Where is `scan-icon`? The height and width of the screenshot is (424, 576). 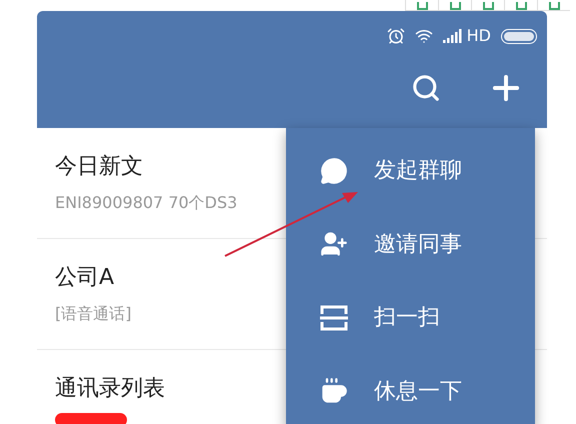
scan-icon is located at coordinates (334, 317).